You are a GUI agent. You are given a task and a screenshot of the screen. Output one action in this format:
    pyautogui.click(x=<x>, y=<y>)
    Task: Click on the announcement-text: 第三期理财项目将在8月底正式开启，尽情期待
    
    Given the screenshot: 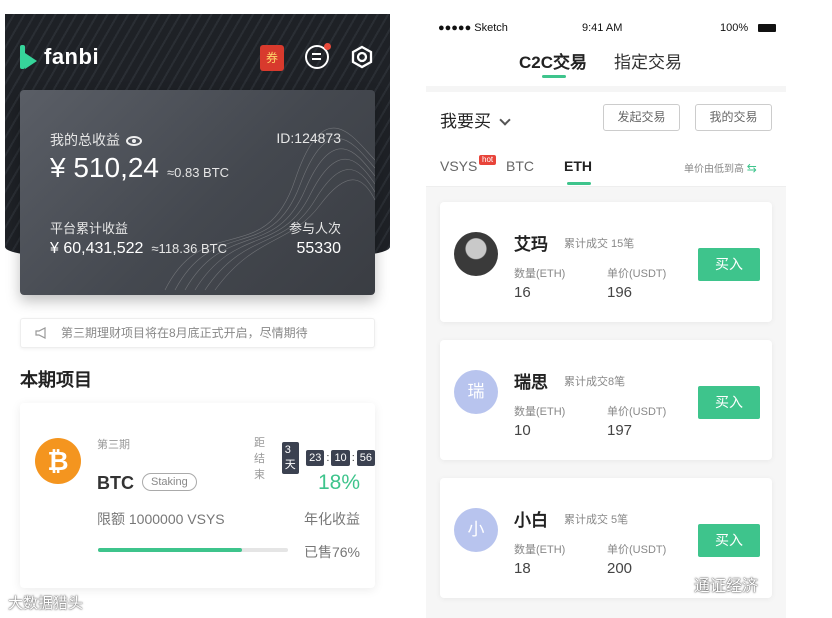 What is the action you would take?
    pyautogui.click(x=184, y=333)
    